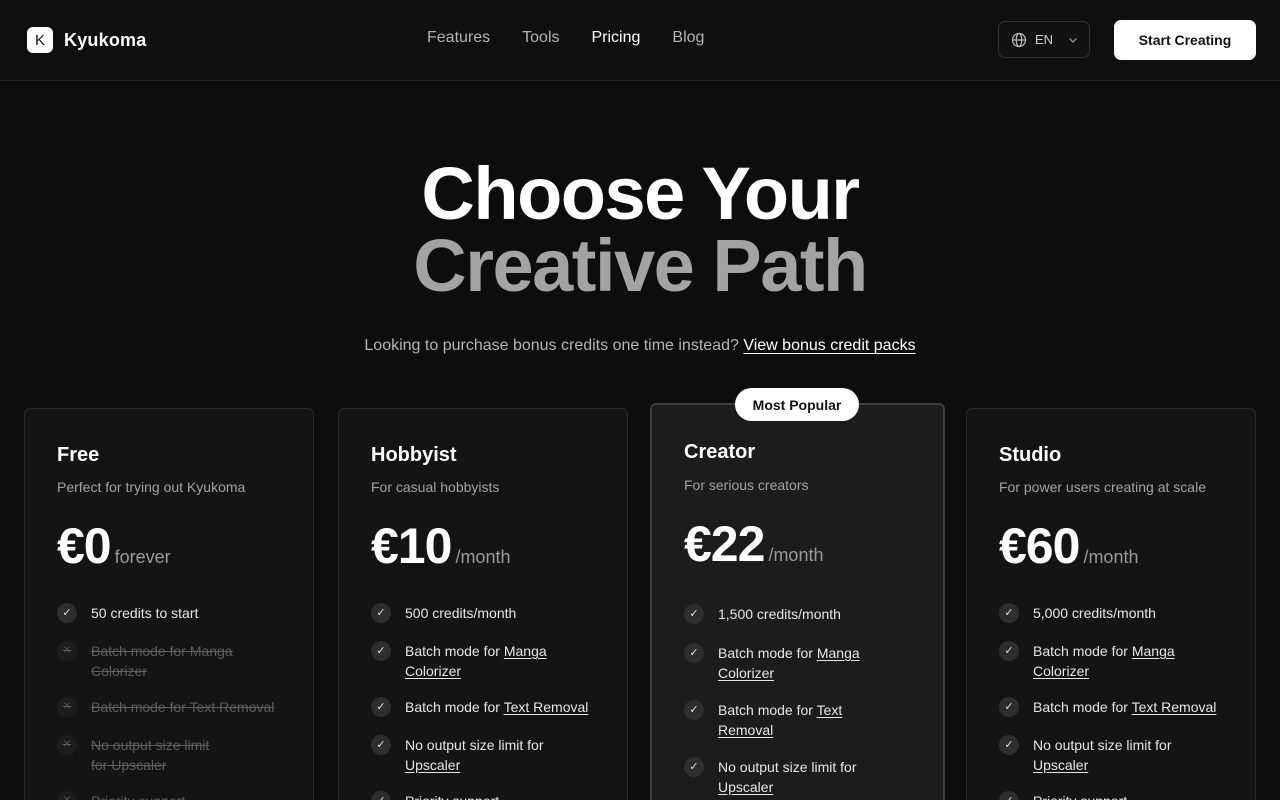  I want to click on plan-description: For casual hobbyists, so click(435, 487).